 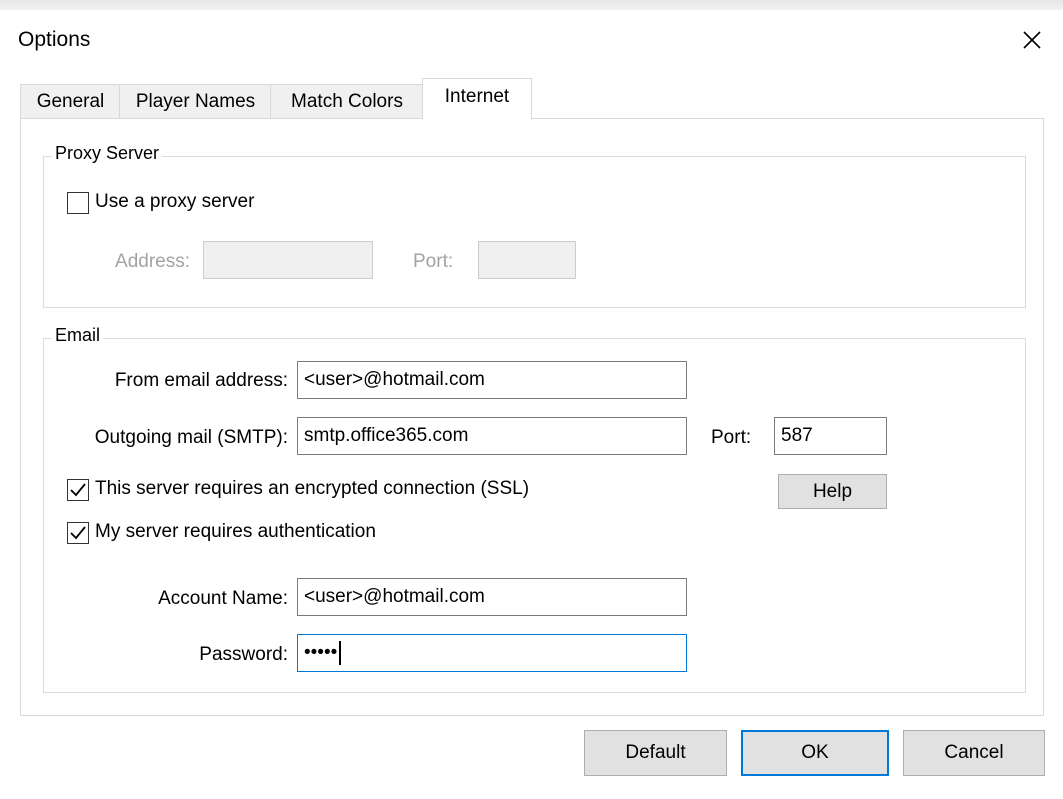 I want to click on text-caret, so click(x=340, y=652).